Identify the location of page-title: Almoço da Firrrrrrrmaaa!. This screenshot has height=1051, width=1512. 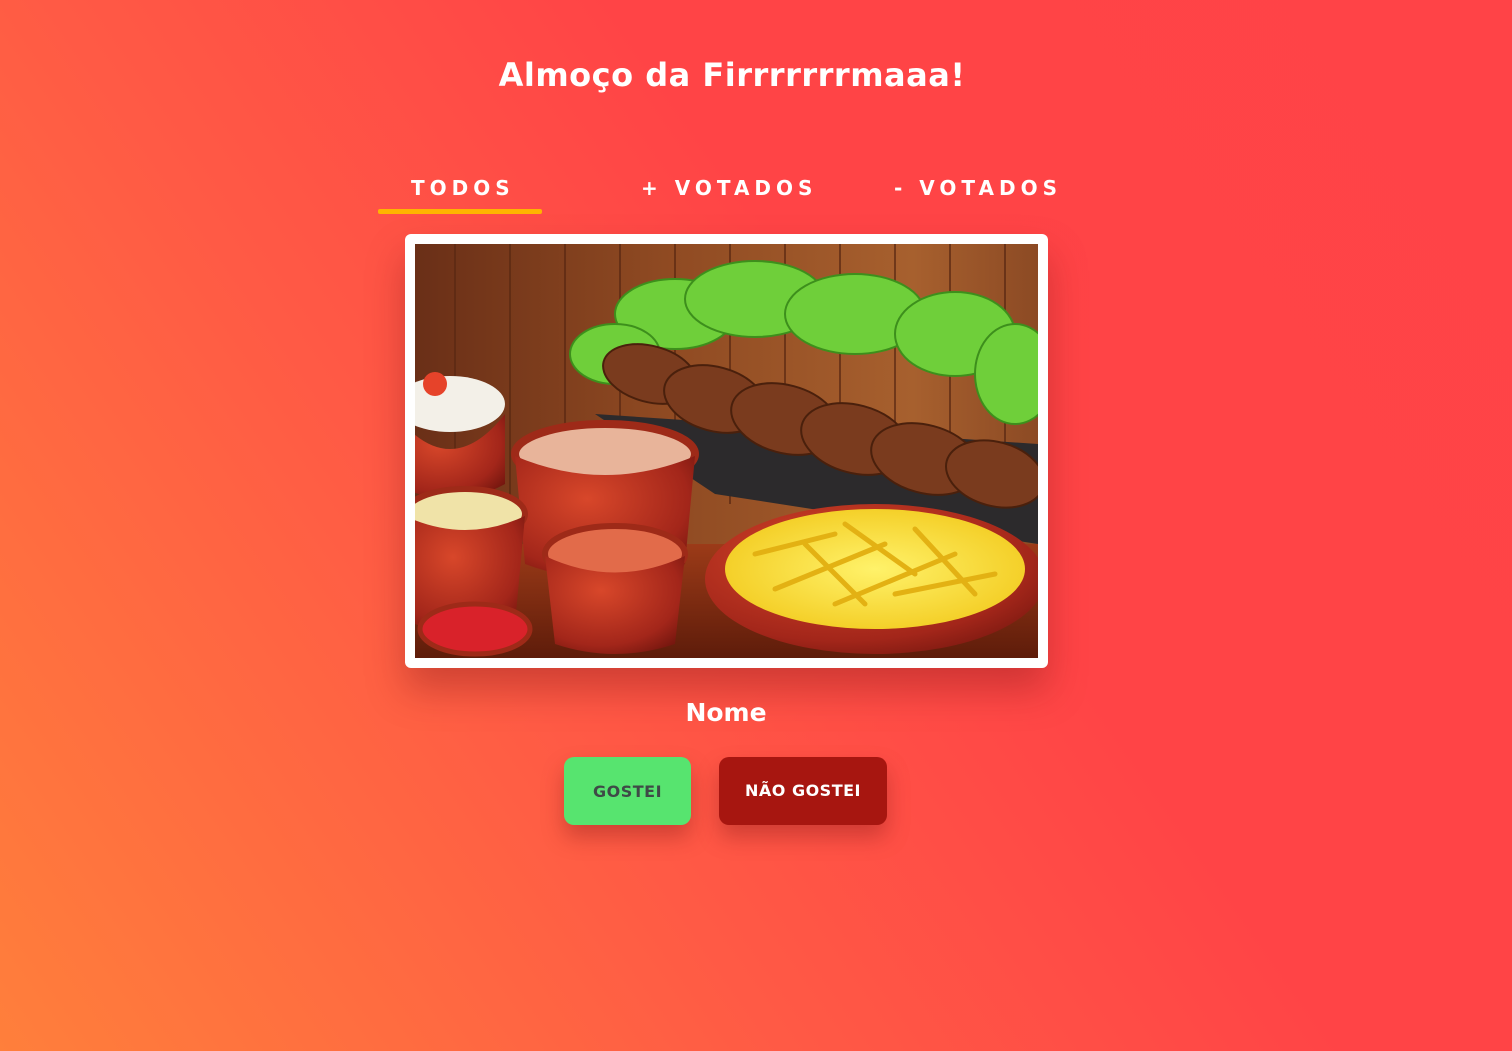
(732, 75).